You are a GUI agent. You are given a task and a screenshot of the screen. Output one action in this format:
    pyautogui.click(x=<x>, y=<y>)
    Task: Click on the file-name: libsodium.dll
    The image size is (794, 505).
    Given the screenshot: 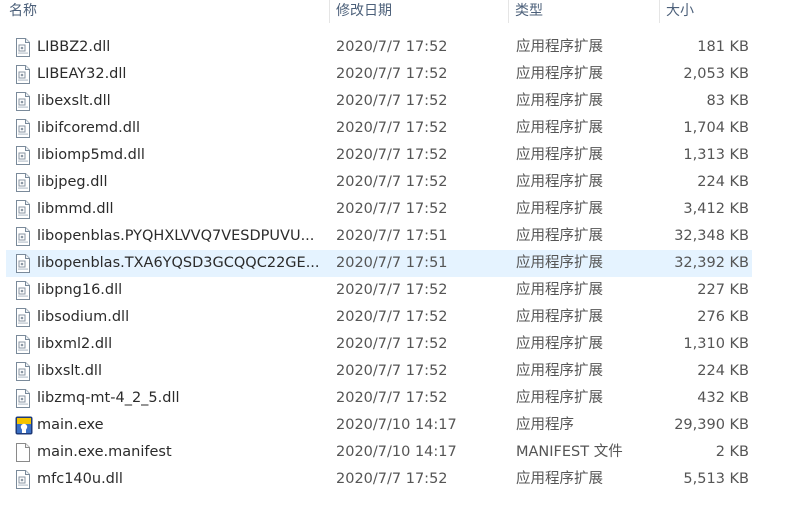 What is the action you would take?
    pyautogui.click(x=83, y=317)
    